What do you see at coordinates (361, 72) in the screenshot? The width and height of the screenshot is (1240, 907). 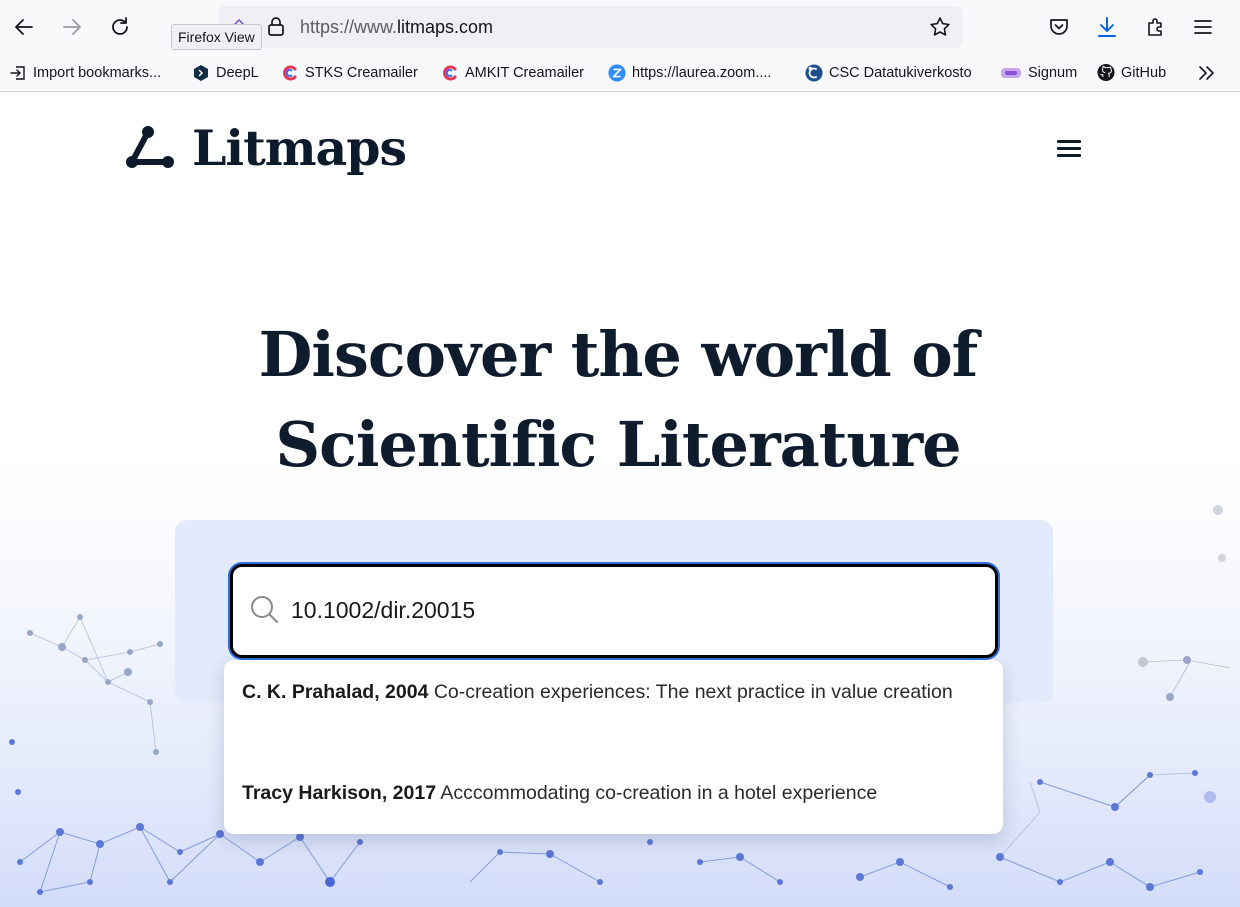 I see `bookmark-label: STKS Creamailer` at bounding box center [361, 72].